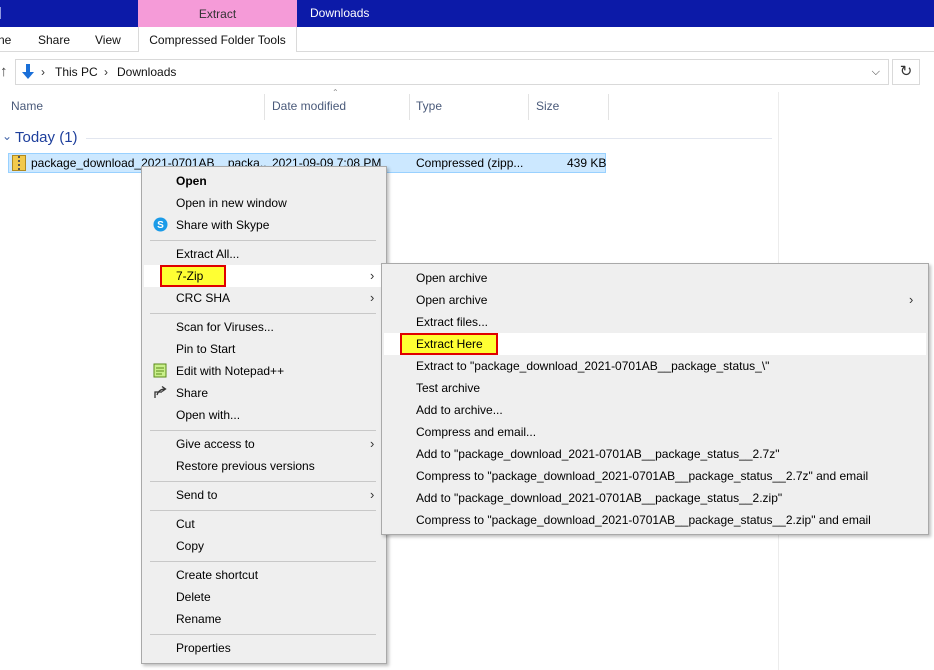 The width and height of the screenshot is (934, 670). Describe the element at coordinates (217, 40) in the screenshot. I see `tab-compressed-folder-tools: Compressed Folder Tools` at that location.